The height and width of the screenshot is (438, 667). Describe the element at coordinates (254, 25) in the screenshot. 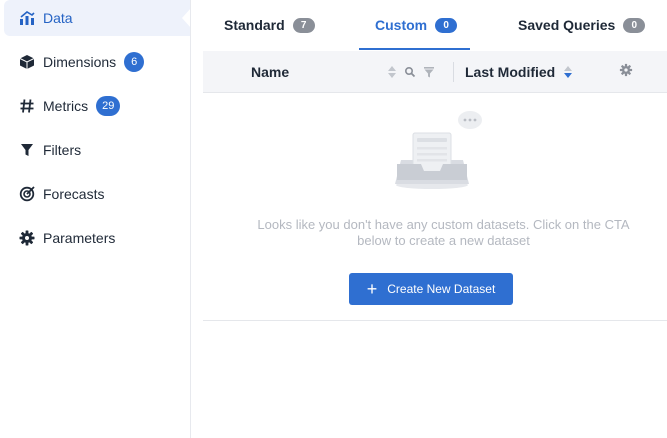

I see `tab-label: Standard` at that location.